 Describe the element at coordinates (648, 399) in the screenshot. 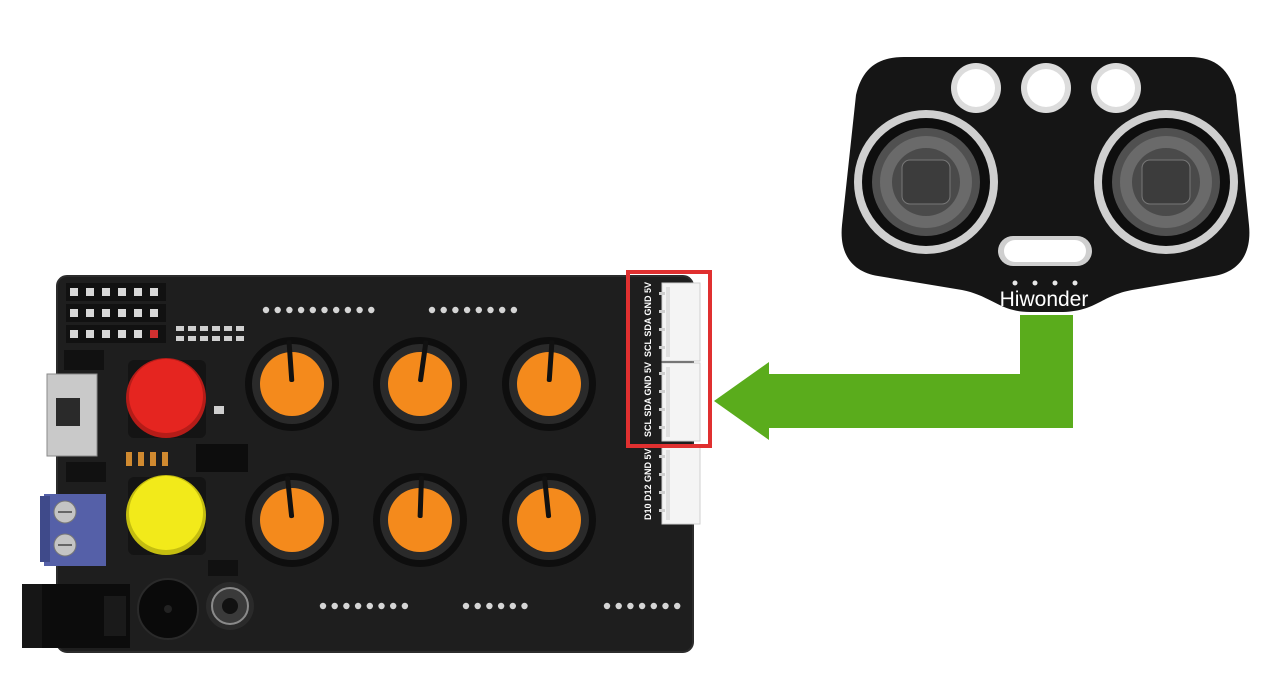

I see `connector-label-2: SCL SDA GND 5V` at that location.